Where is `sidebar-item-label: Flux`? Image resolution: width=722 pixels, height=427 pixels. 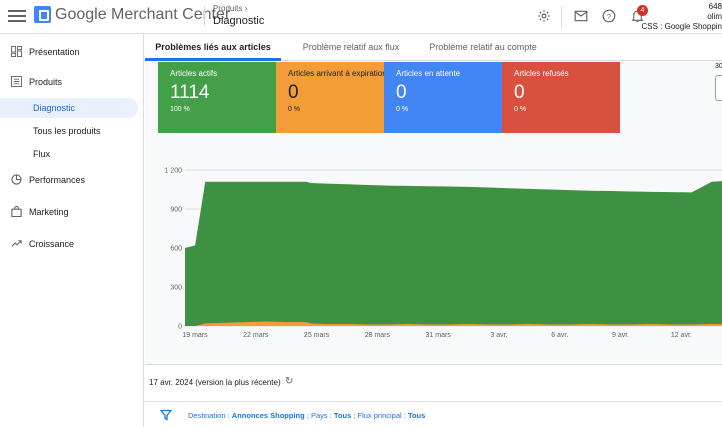 sidebar-item-label: Flux is located at coordinates (42, 154).